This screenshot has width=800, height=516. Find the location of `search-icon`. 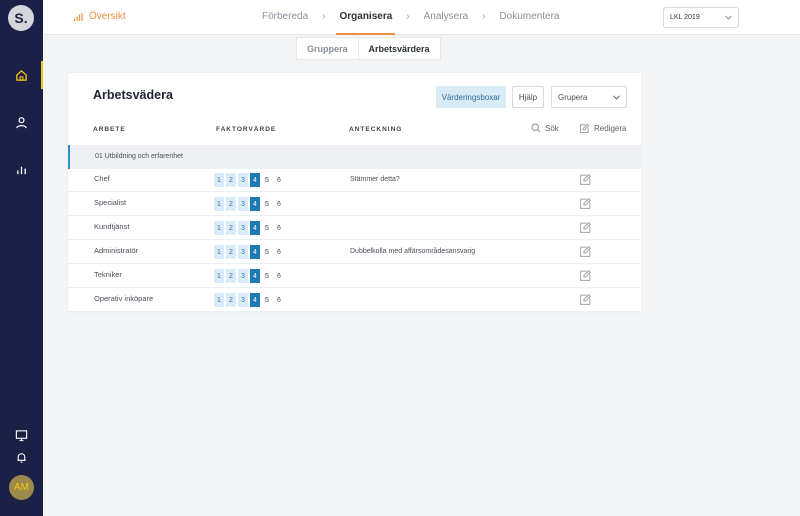

search-icon is located at coordinates (536, 128).